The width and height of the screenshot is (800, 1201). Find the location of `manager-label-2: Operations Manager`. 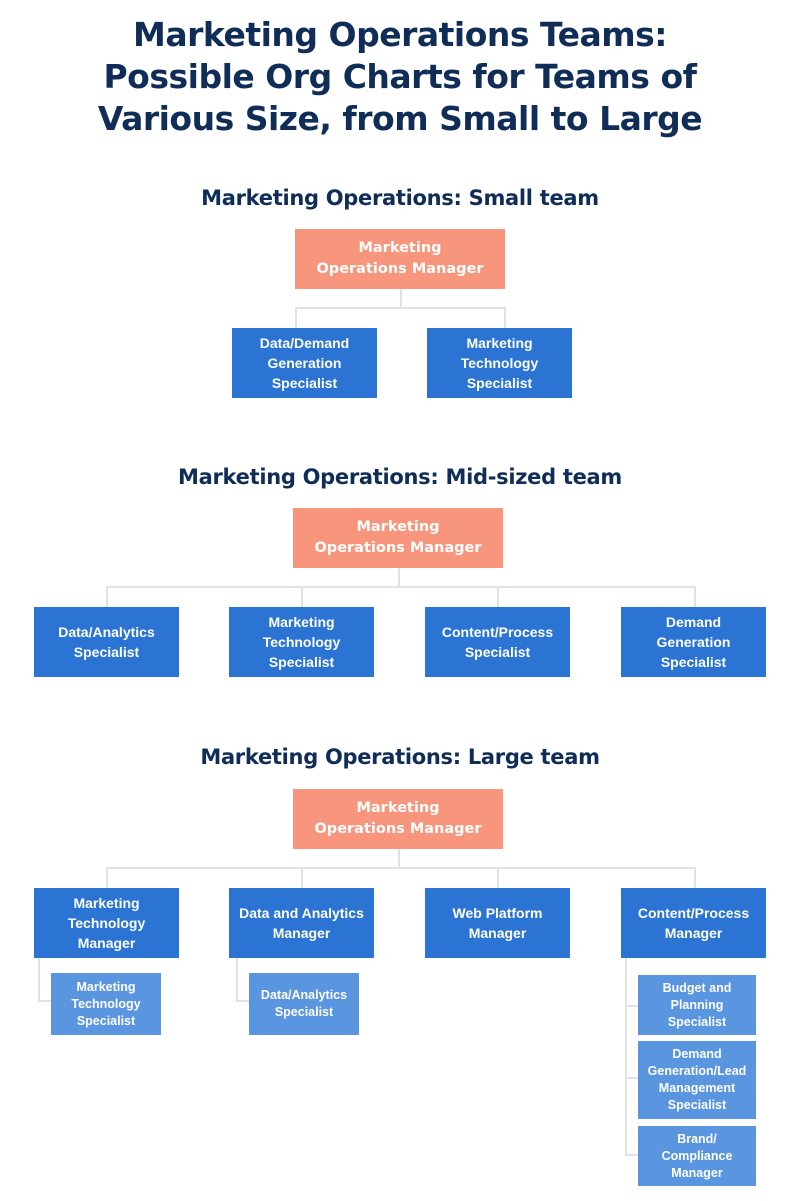

manager-label-2: Operations Manager is located at coordinates (400, 269).